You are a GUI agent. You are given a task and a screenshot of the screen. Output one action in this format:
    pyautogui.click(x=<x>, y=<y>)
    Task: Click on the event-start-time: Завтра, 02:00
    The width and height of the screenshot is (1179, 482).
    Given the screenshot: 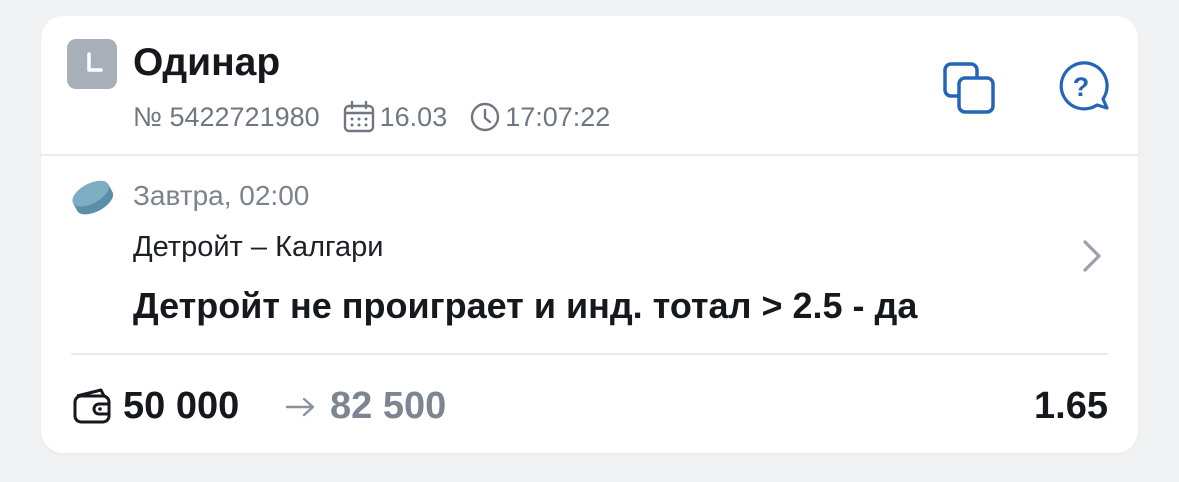 What is the action you would take?
    pyautogui.click(x=221, y=195)
    